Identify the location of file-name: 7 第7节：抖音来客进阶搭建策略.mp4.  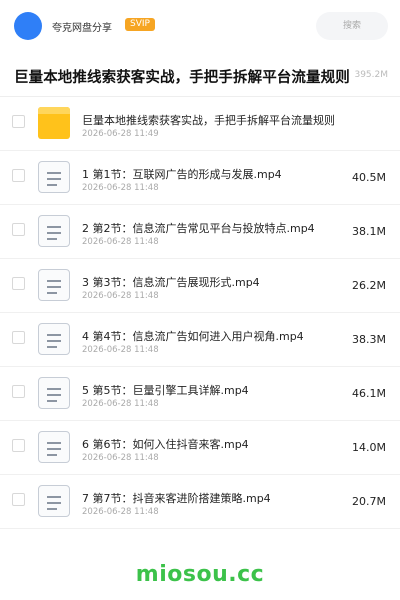
(176, 498).